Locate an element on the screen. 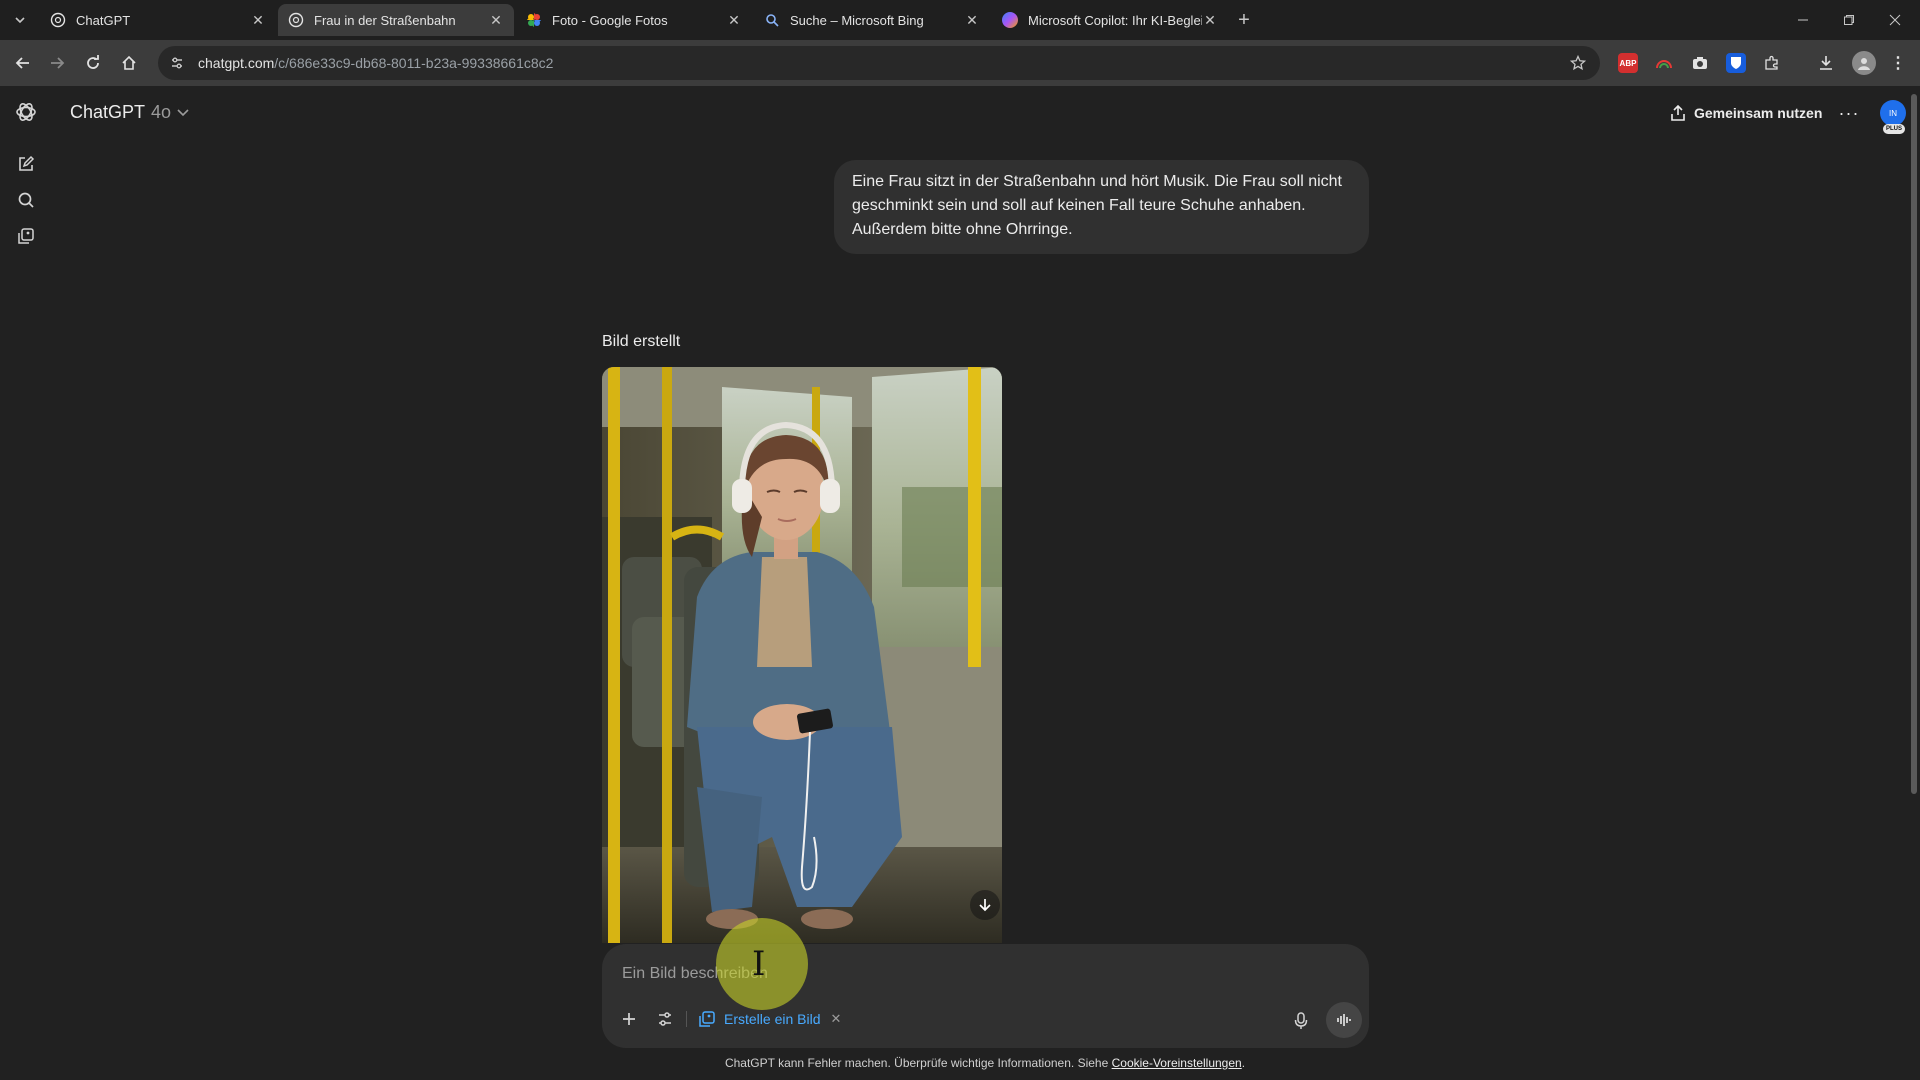 Image resolution: width=1920 pixels, height=1080 pixels. more-options-icon: ··· is located at coordinates (1849, 113).